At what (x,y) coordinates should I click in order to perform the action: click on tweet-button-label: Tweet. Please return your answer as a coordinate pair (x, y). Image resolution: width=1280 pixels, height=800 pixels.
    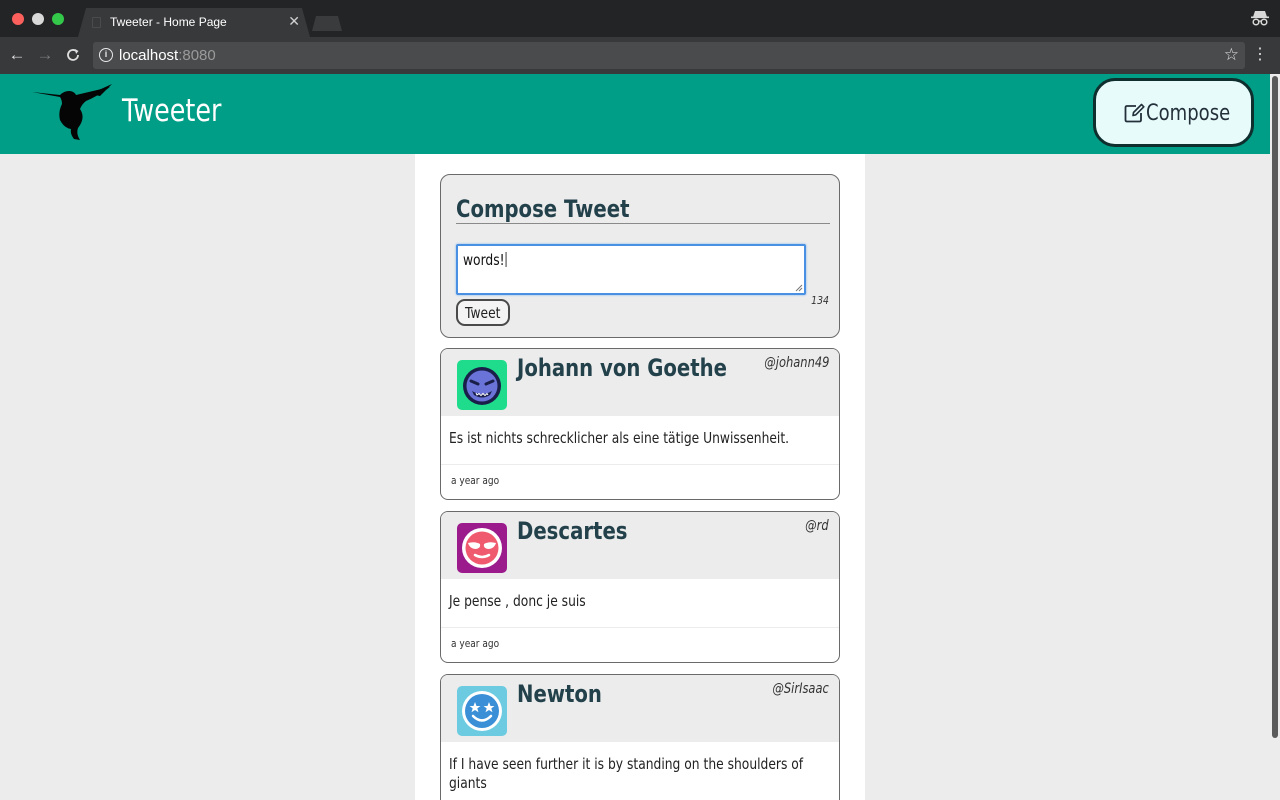
    Looking at the image, I should click on (483, 313).